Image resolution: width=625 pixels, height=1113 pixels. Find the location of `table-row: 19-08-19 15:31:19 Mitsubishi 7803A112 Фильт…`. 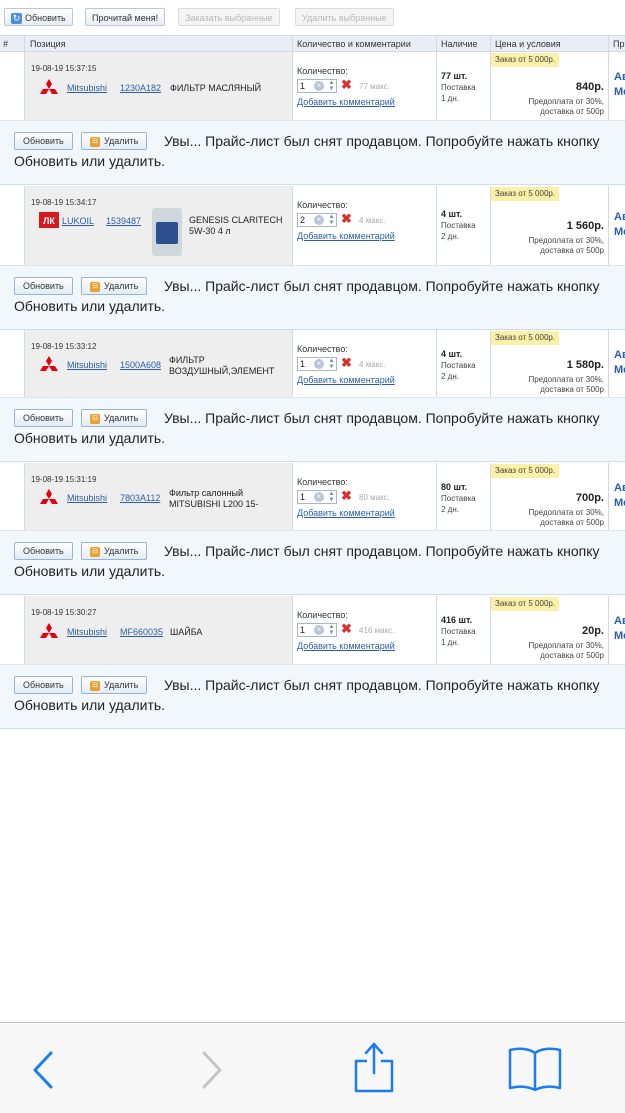

table-row: 19-08-19 15:31:19 Mitsubishi 7803A112 Фильт… is located at coordinates (312, 497).